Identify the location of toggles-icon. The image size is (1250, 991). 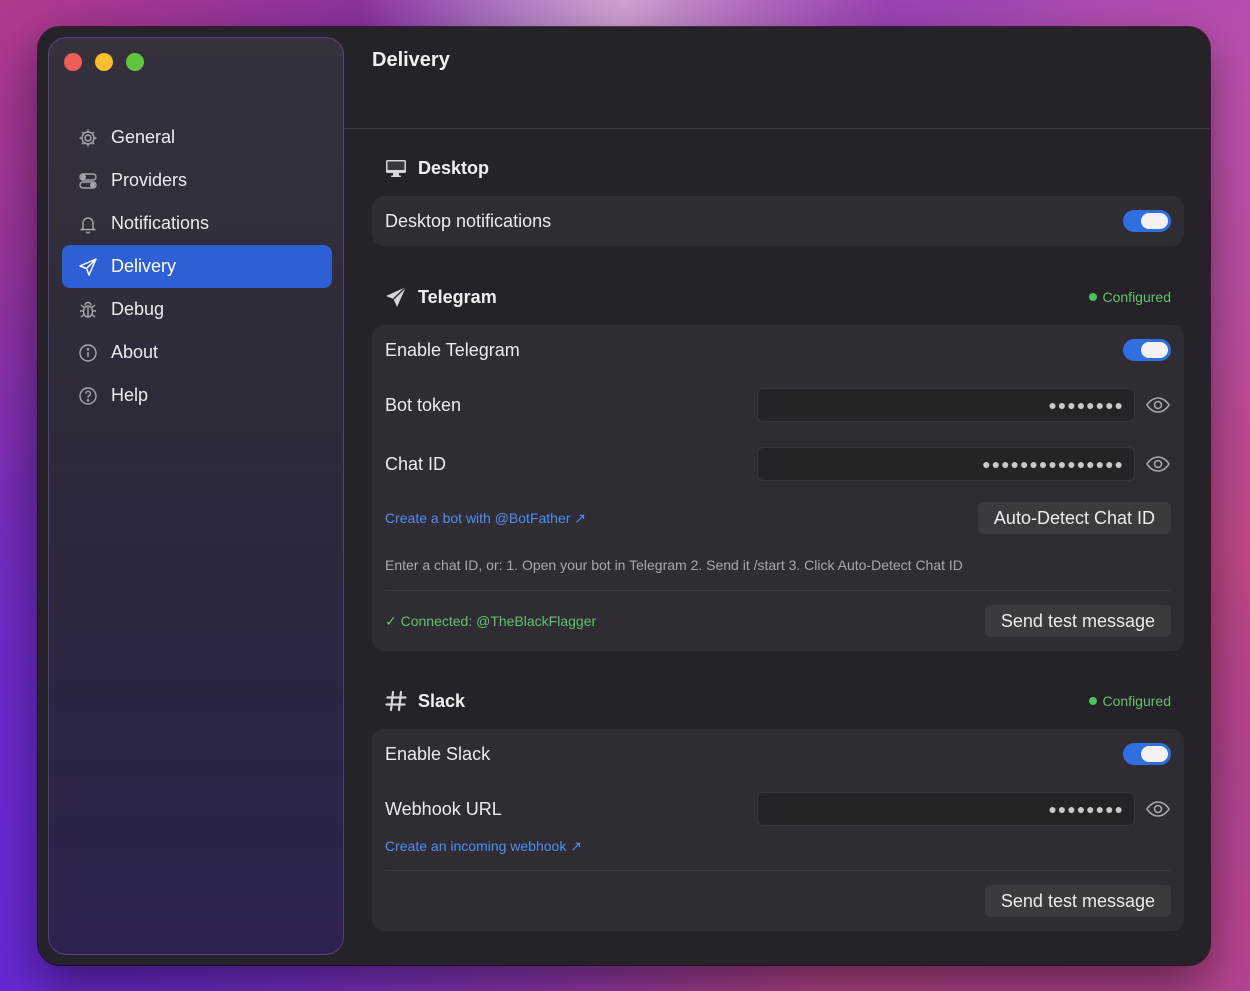
(88, 181).